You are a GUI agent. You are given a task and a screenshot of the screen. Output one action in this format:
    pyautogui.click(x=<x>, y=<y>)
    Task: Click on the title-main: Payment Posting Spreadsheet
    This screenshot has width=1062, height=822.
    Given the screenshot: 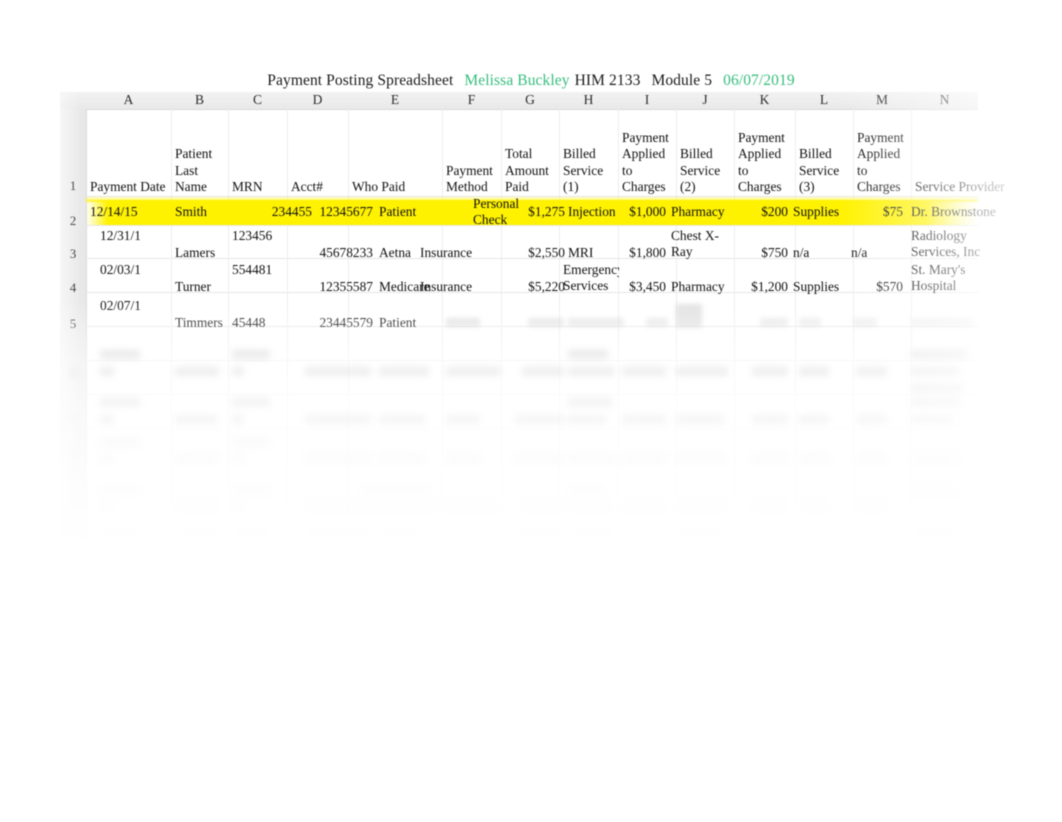 What is the action you would take?
    pyautogui.click(x=360, y=80)
    